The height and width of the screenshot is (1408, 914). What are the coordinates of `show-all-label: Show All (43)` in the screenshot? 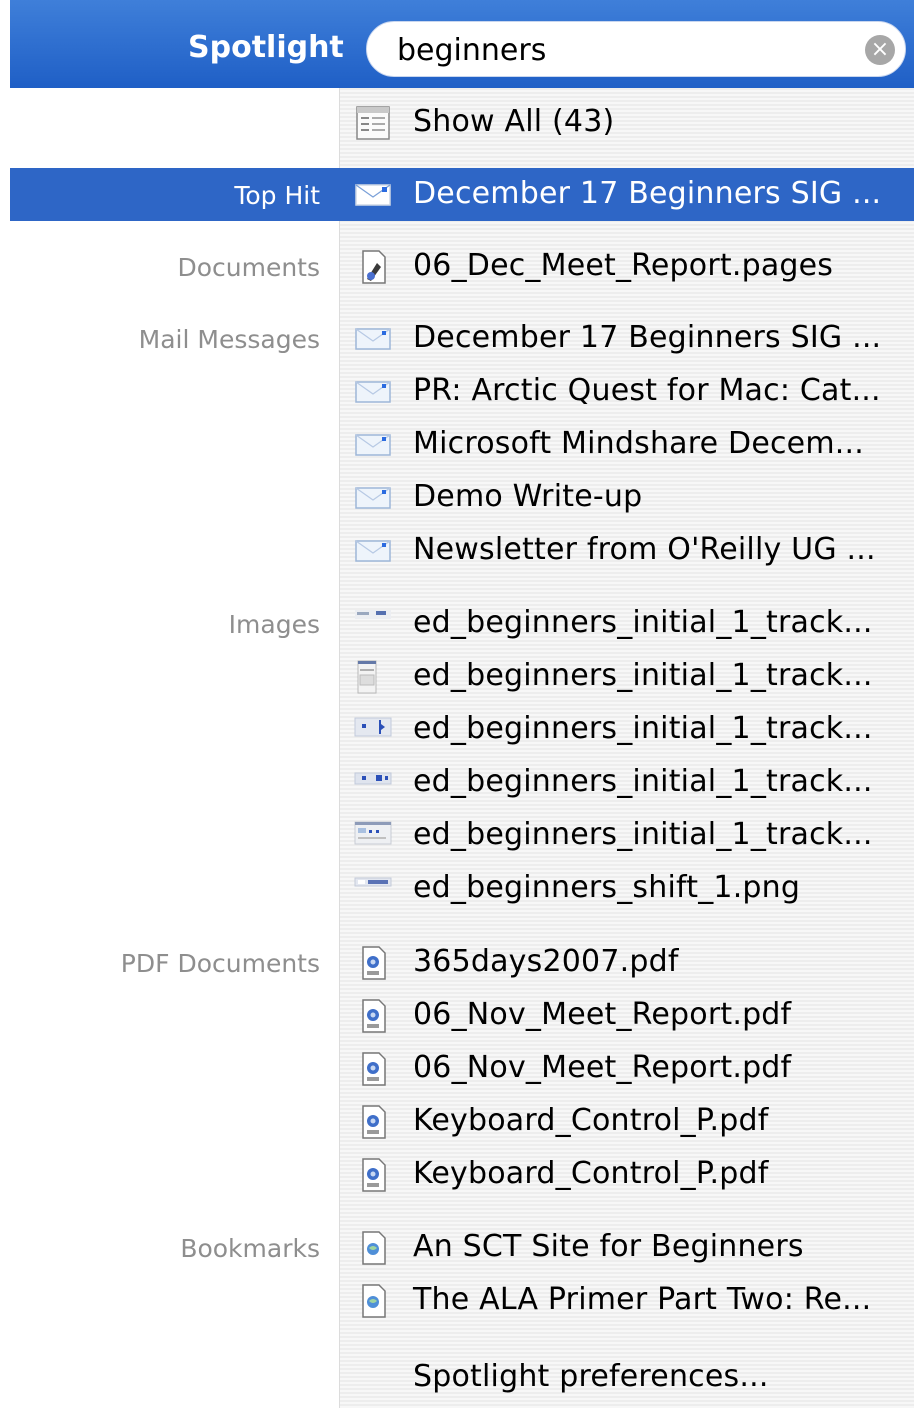 It's located at (514, 121).